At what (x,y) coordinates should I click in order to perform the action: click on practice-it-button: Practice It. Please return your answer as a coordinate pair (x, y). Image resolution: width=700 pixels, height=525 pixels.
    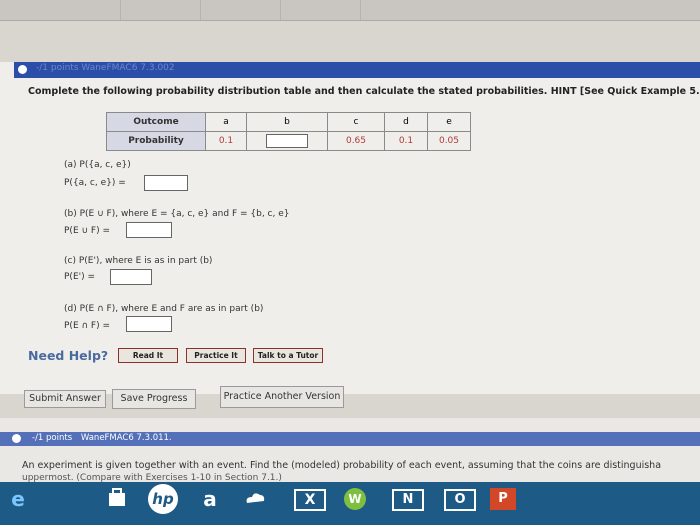
    Looking at the image, I should click on (216, 355).